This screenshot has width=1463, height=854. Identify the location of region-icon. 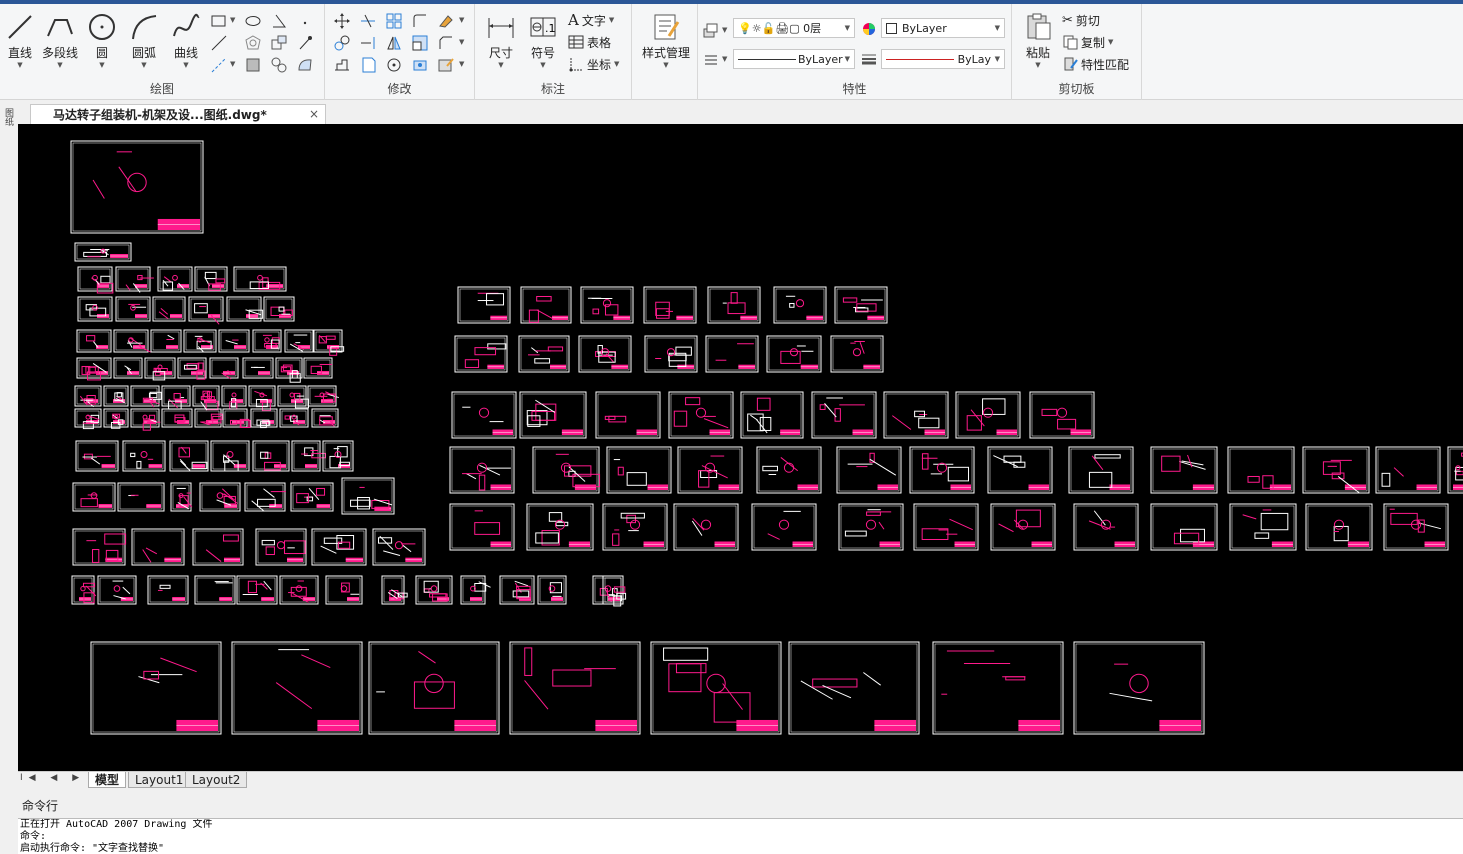
(279, 65).